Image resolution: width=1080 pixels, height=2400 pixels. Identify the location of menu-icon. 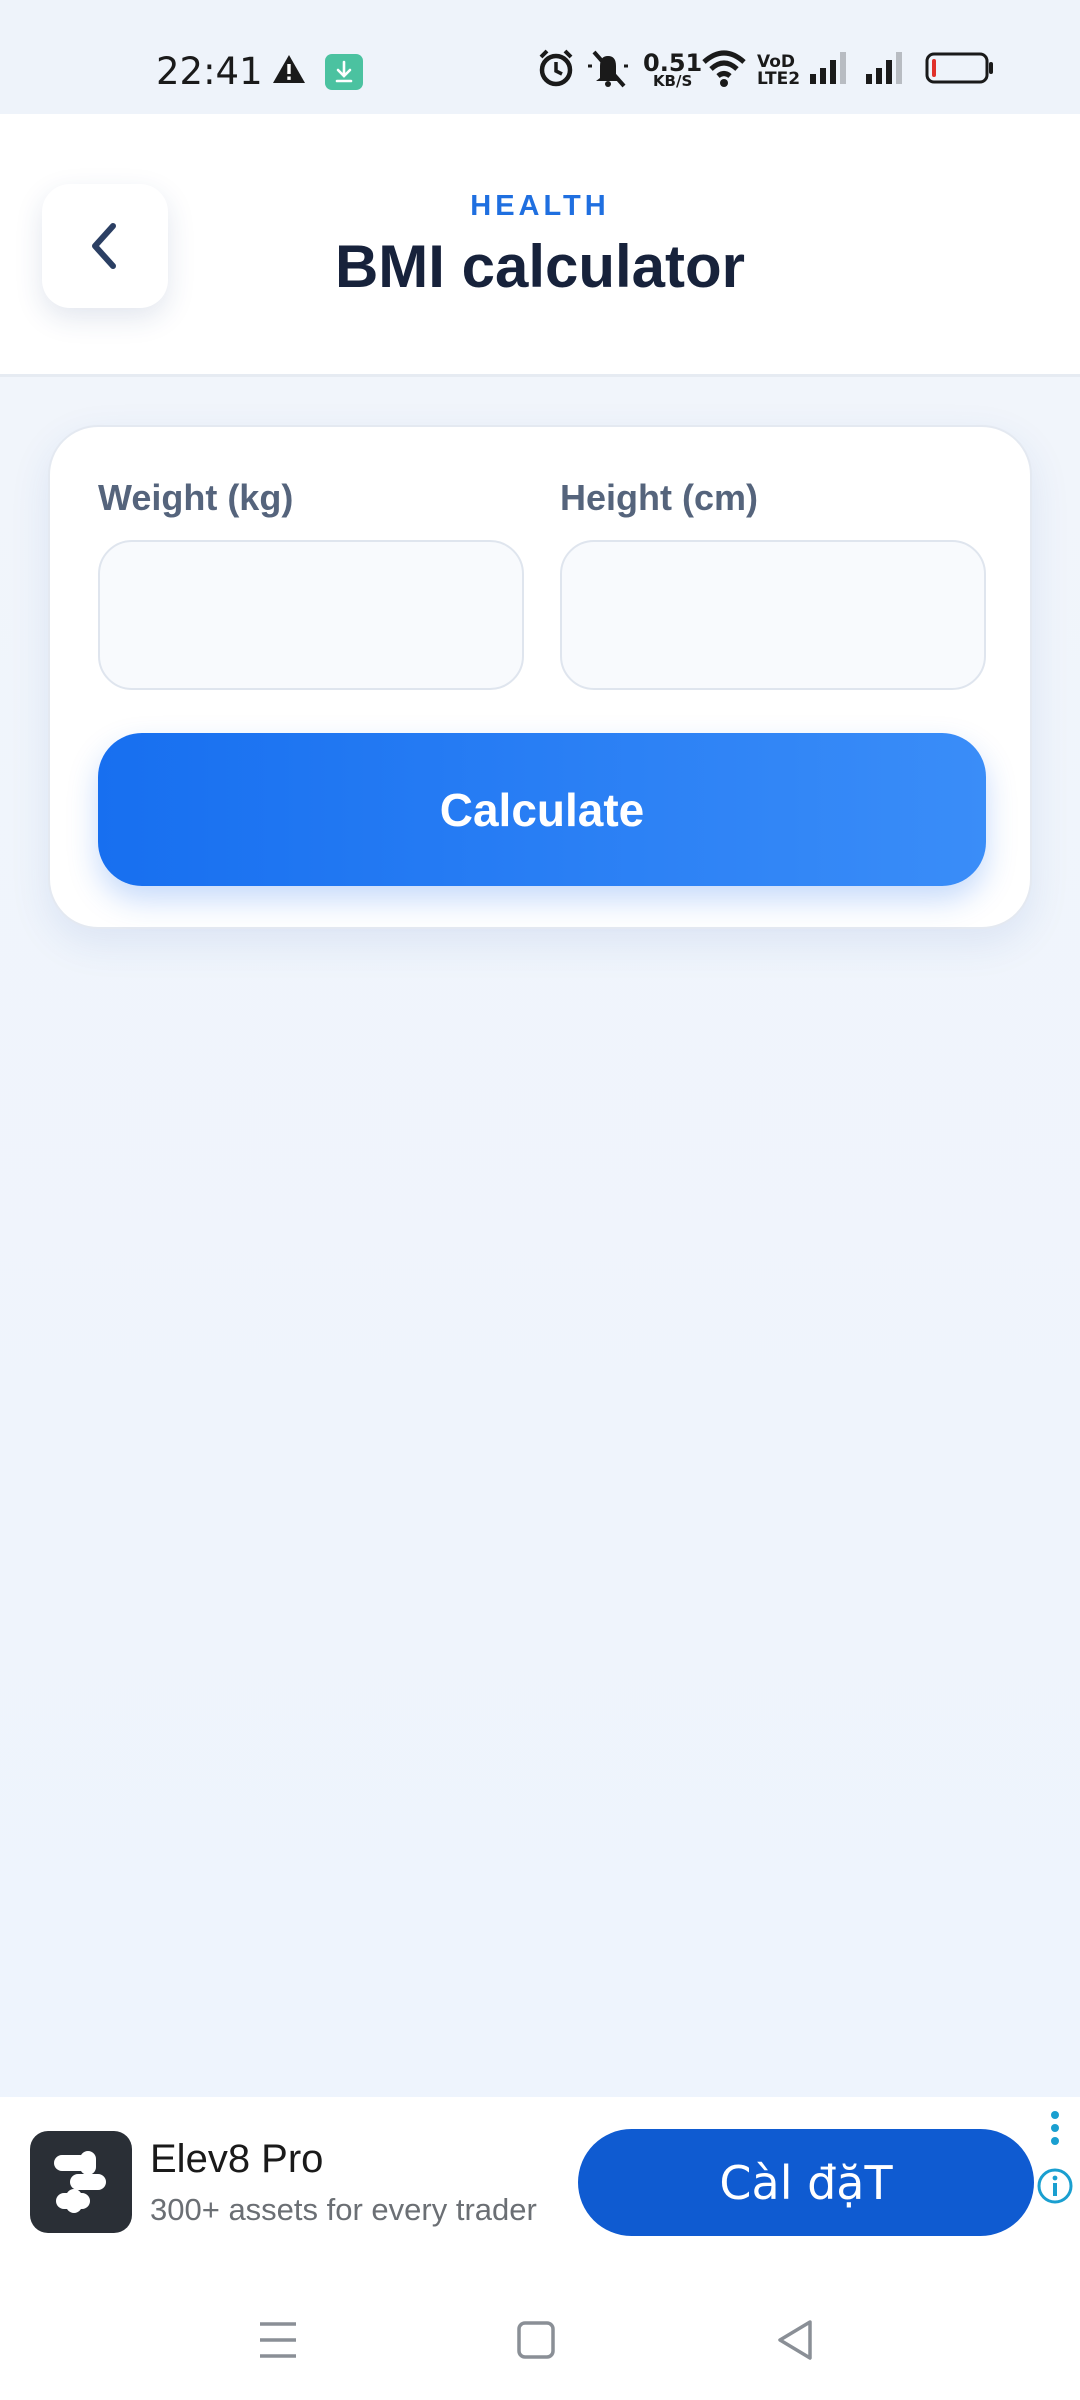
(278, 2340).